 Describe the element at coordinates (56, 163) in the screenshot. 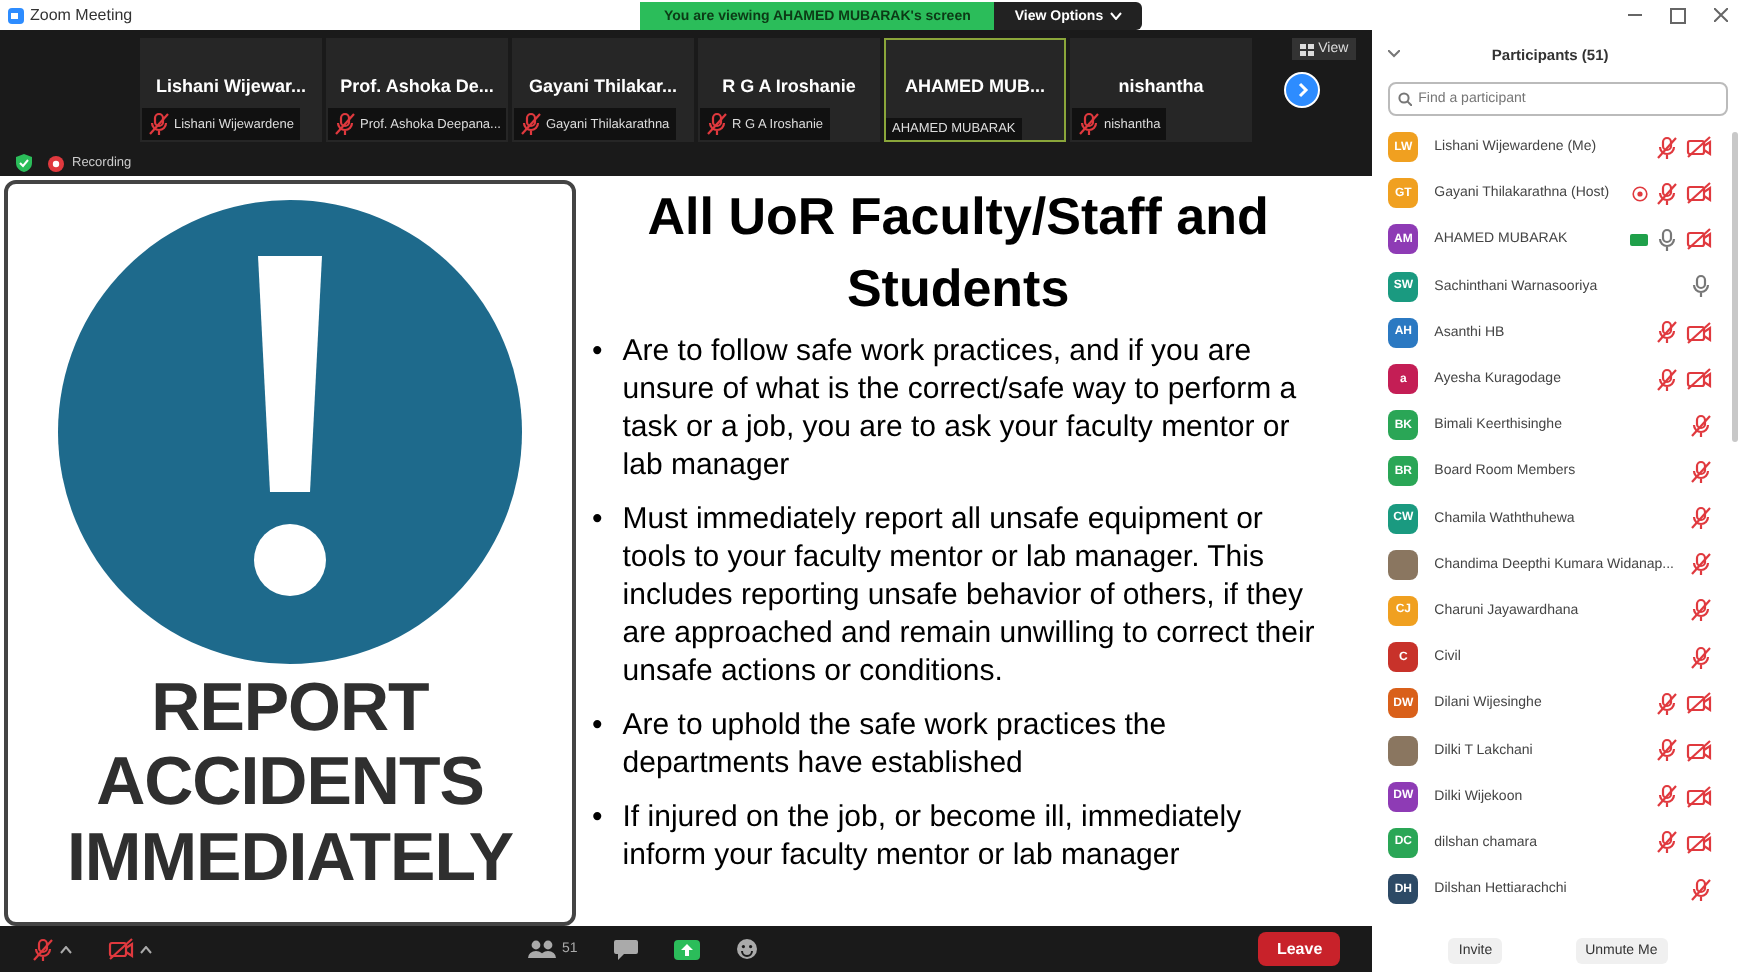

I see `recording-icon` at that location.